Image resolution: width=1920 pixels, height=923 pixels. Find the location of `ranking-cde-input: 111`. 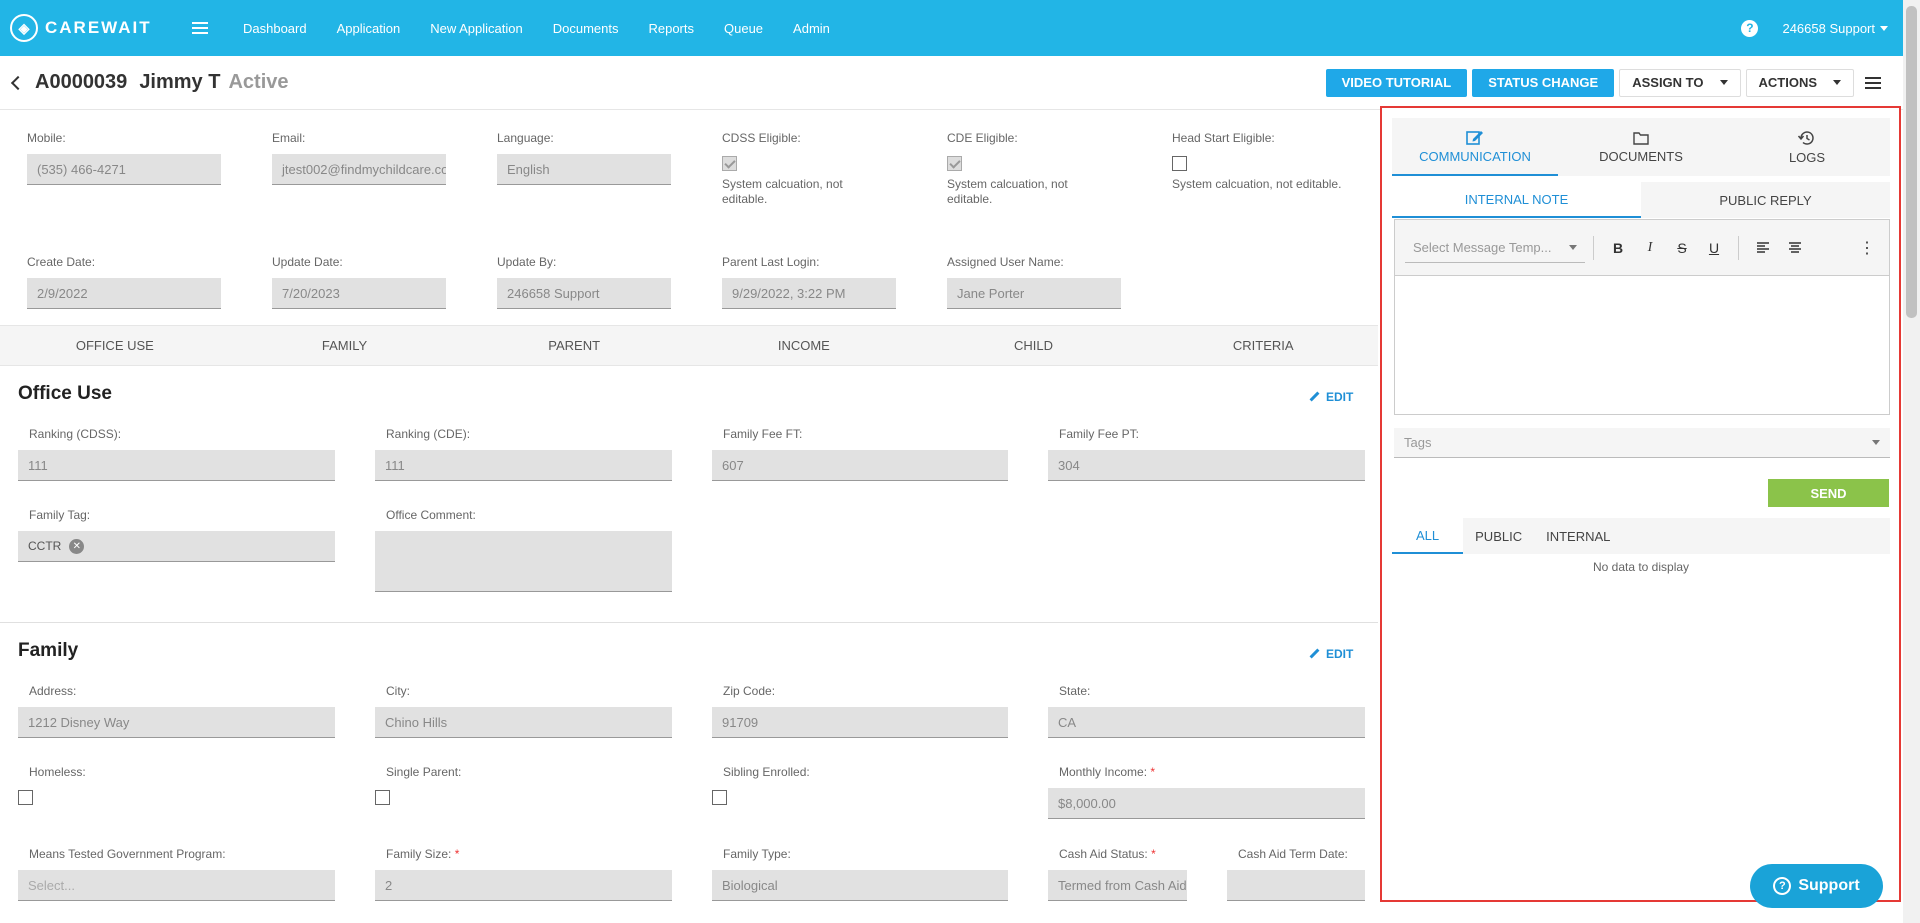

ranking-cde-input: 111 is located at coordinates (523, 465).